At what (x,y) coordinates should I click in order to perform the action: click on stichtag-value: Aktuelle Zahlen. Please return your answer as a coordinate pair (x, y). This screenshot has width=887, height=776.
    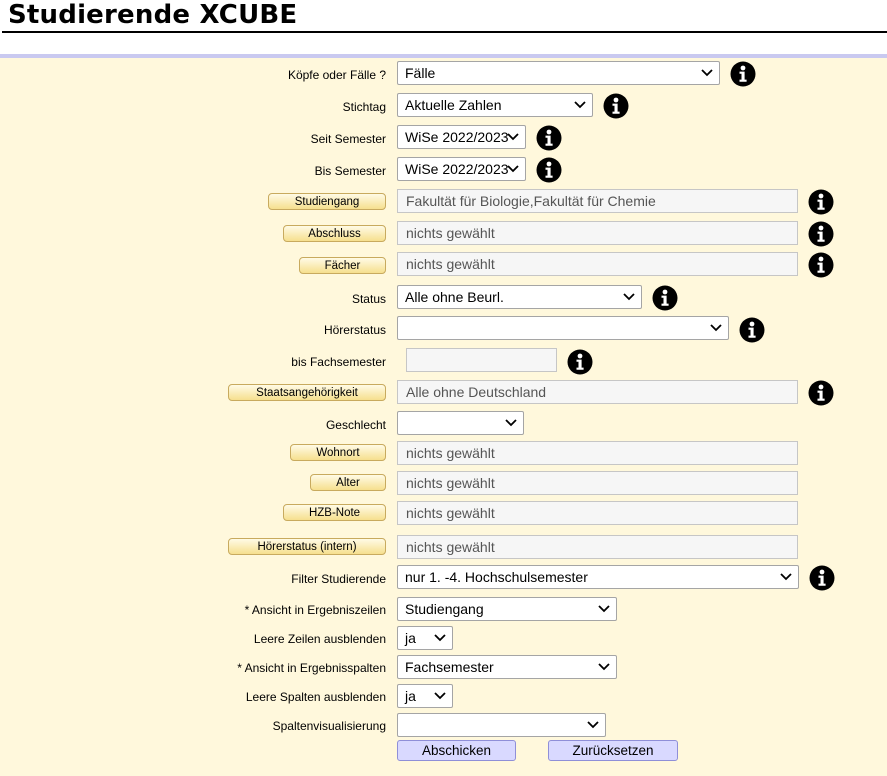
    Looking at the image, I should click on (453, 105).